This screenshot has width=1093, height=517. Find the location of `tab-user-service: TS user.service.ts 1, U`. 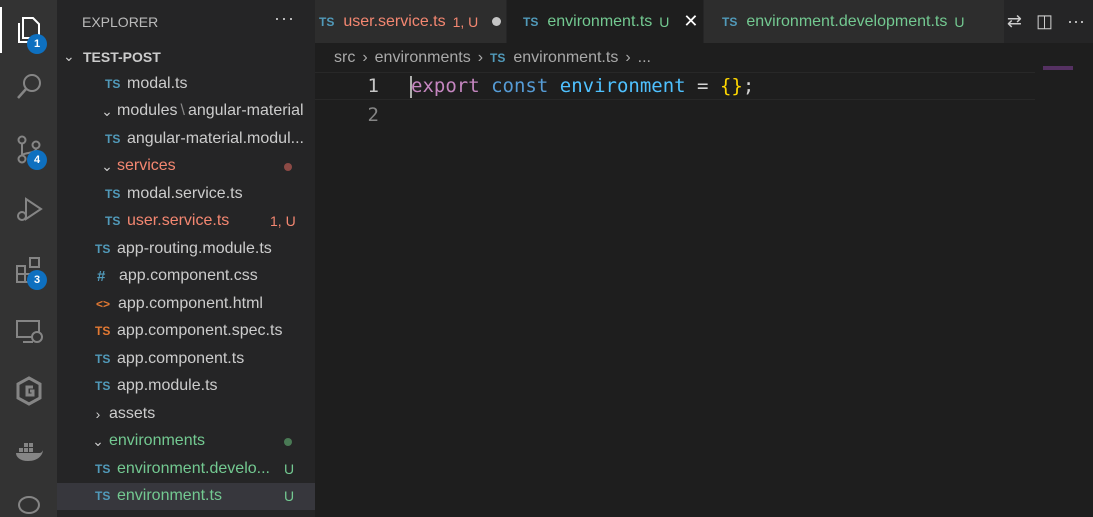

tab-user-service: TS user.service.ts 1, U is located at coordinates (411, 21).